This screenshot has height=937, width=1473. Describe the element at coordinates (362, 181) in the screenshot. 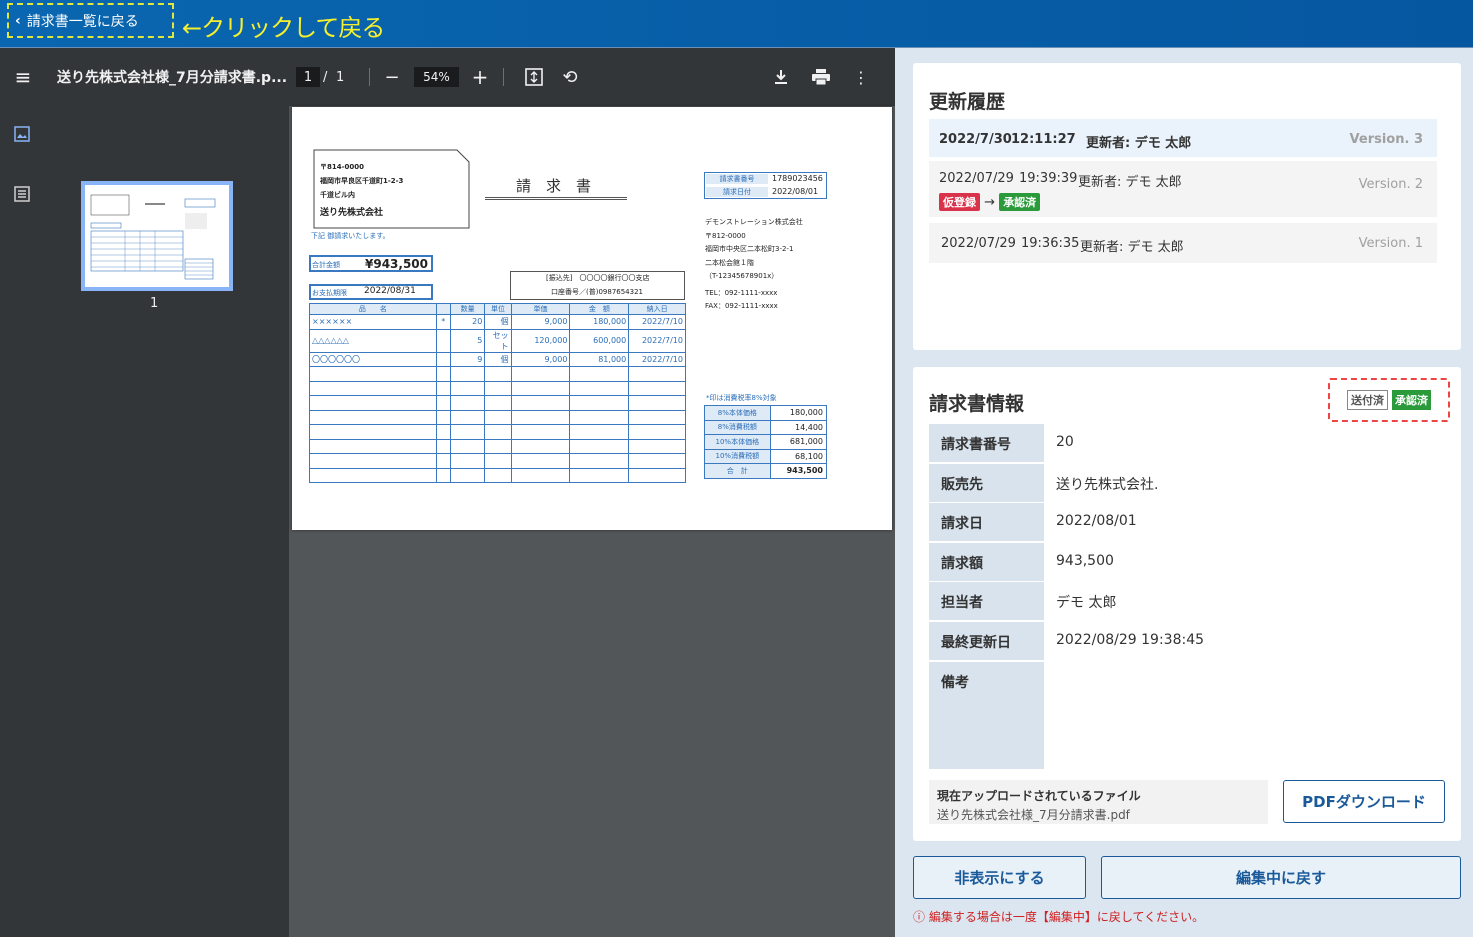

I see `address-line-1: 福岡市早良区千道町1-2-3` at that location.